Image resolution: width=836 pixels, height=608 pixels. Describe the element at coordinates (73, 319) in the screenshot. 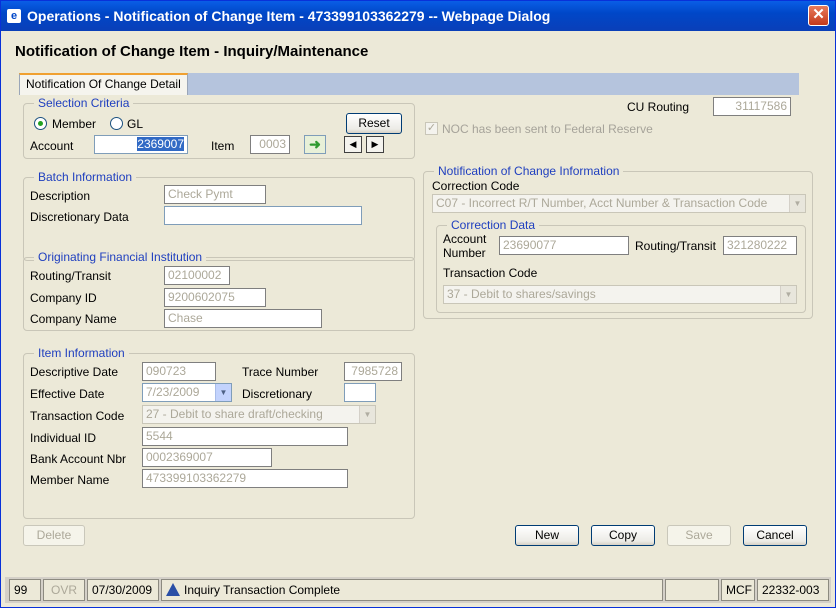

I see `company-name-label: Company Name` at that location.